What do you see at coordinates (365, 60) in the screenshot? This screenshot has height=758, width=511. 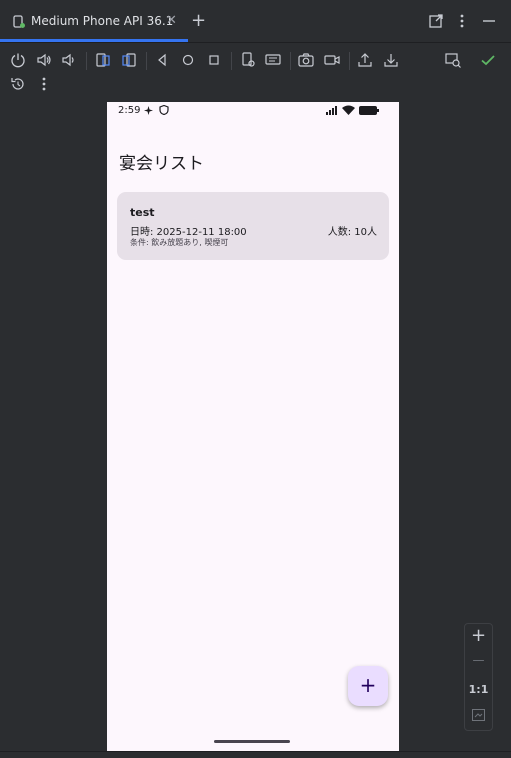 I see `export-icon` at bounding box center [365, 60].